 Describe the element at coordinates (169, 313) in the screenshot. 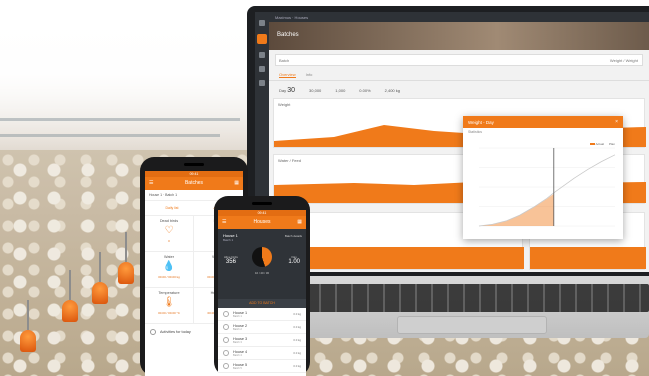

I see `metric-value: 00.00 / 00.00 °C` at that location.